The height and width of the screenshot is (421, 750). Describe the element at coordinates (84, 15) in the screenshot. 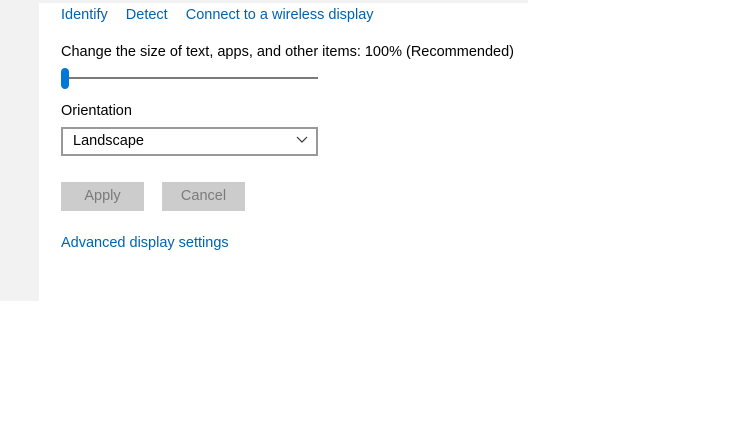

I see `identify-link: Identify` at that location.